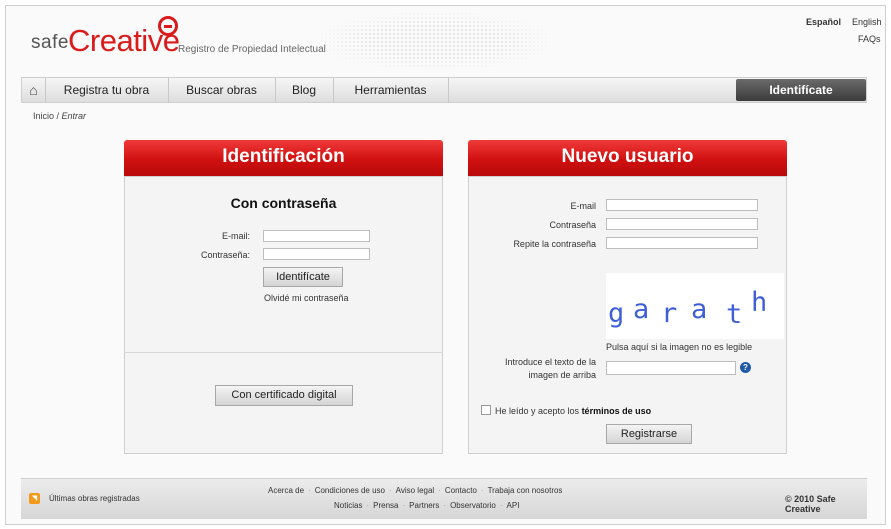 The width and height of the screenshot is (891, 529). I want to click on breadcrumb: Inicio / Entrar, so click(59, 116).